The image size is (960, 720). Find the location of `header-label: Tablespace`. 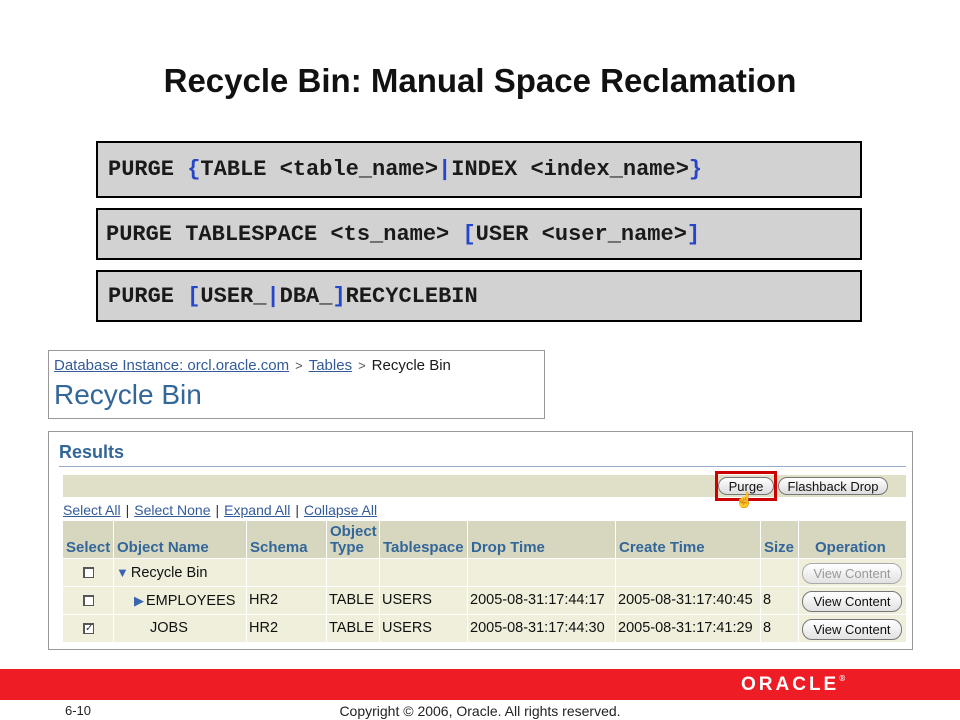

header-label: Tablespace is located at coordinates (423, 547).